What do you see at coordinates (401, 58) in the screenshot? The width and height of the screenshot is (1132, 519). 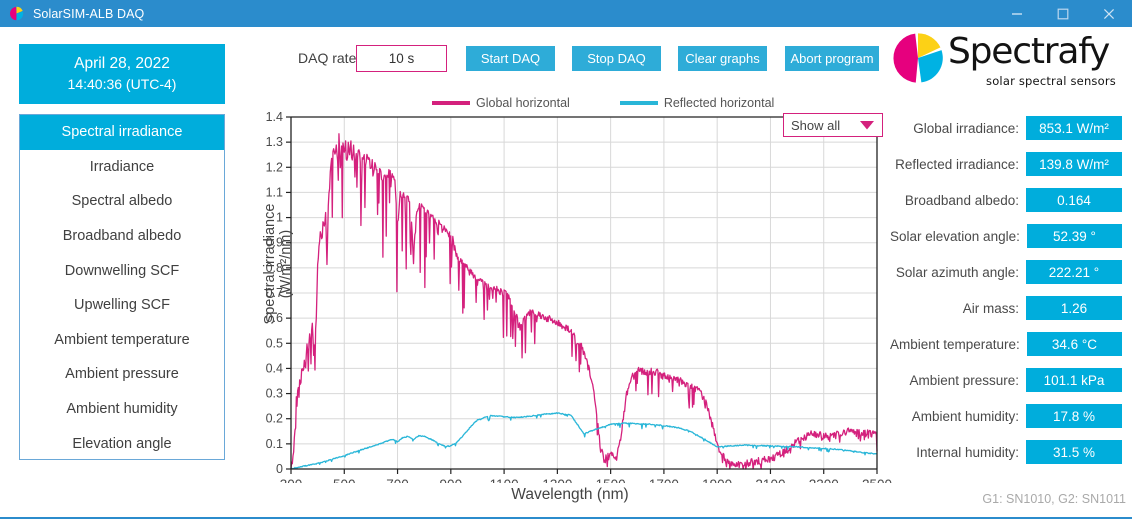 I see `daq-rate-input: 10 s` at bounding box center [401, 58].